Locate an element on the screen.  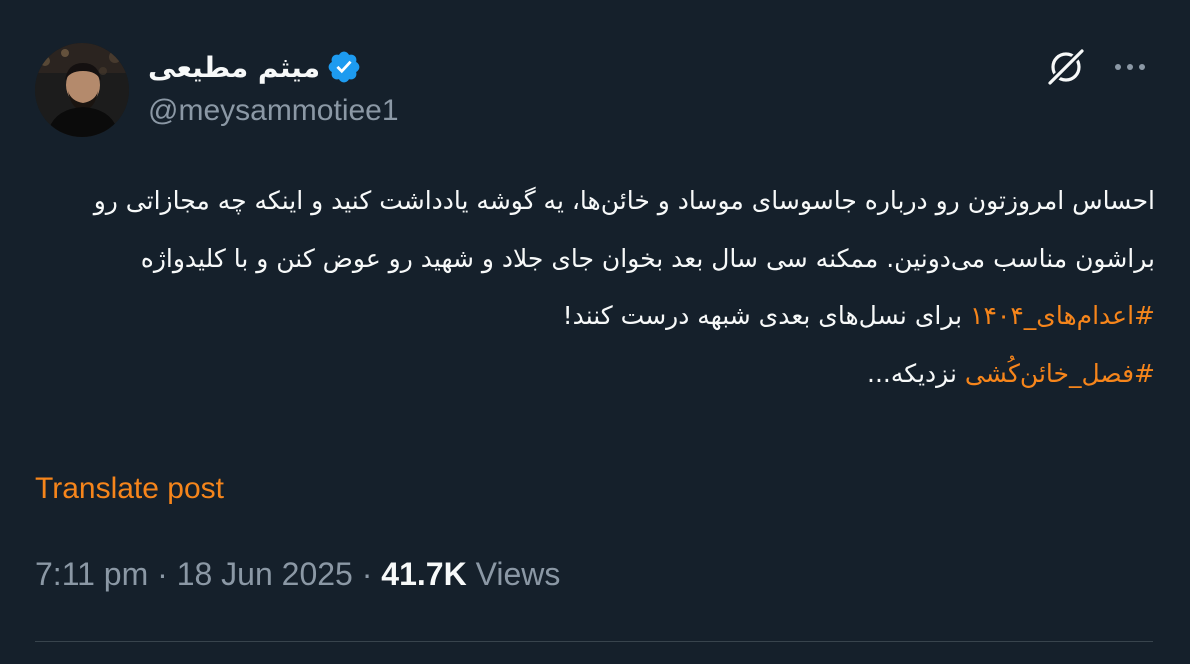
author-display-name: میثم مطیعی is located at coordinates (234, 67).